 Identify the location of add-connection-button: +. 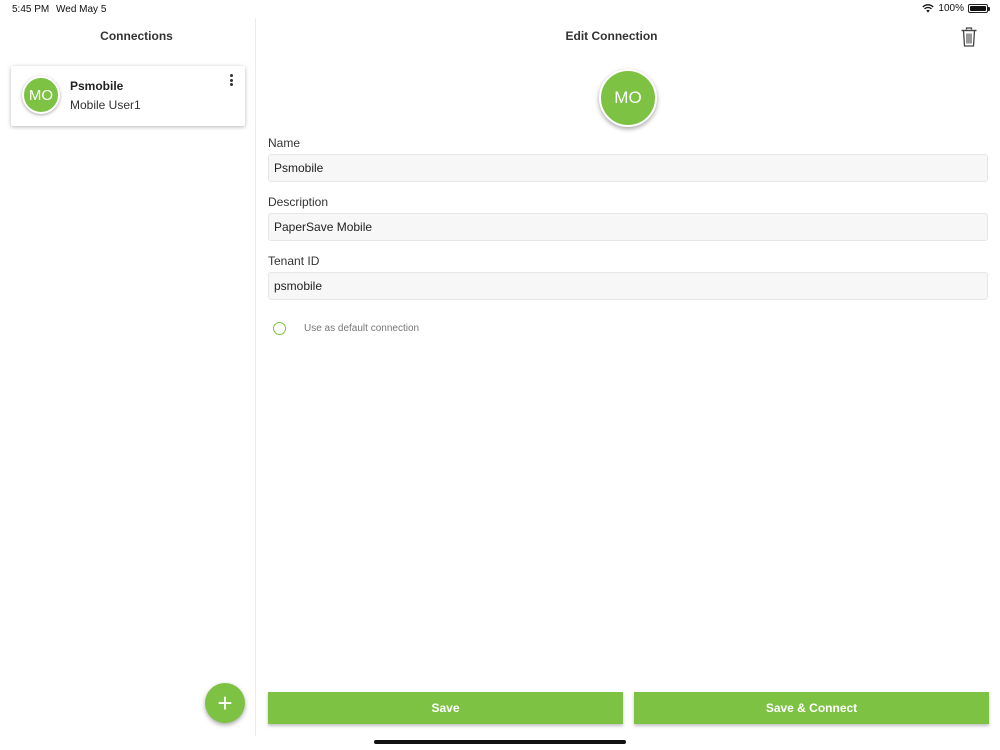
(225, 703).